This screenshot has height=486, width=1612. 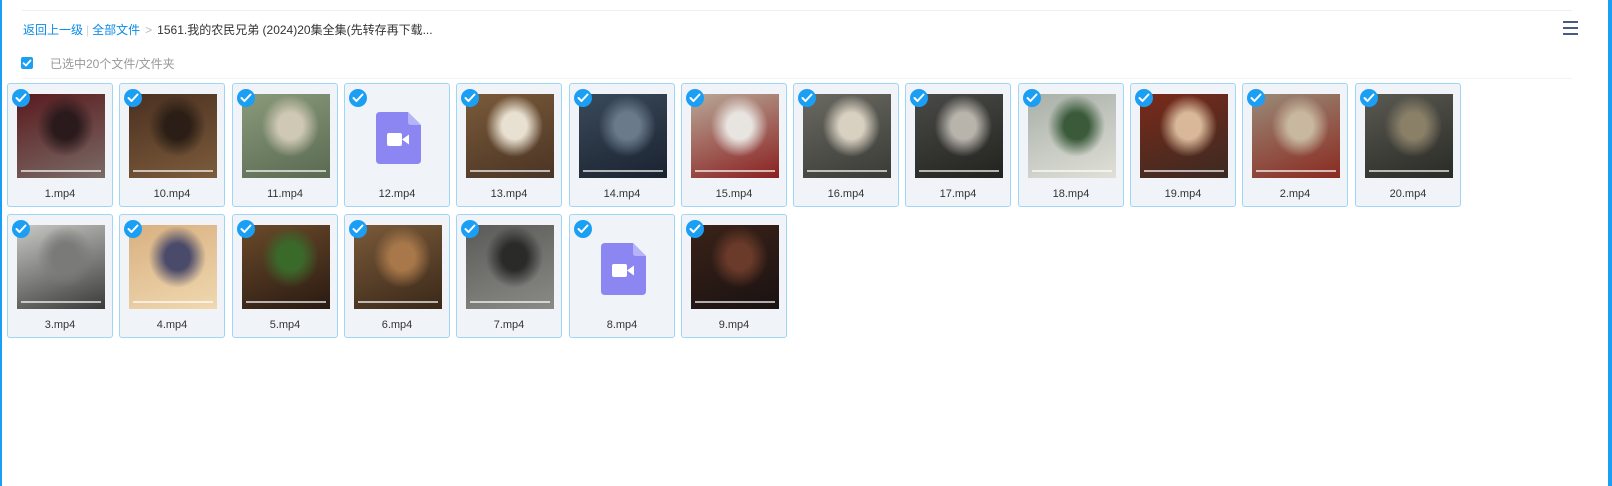 I want to click on file-name: 5.mp4, so click(x=285, y=325).